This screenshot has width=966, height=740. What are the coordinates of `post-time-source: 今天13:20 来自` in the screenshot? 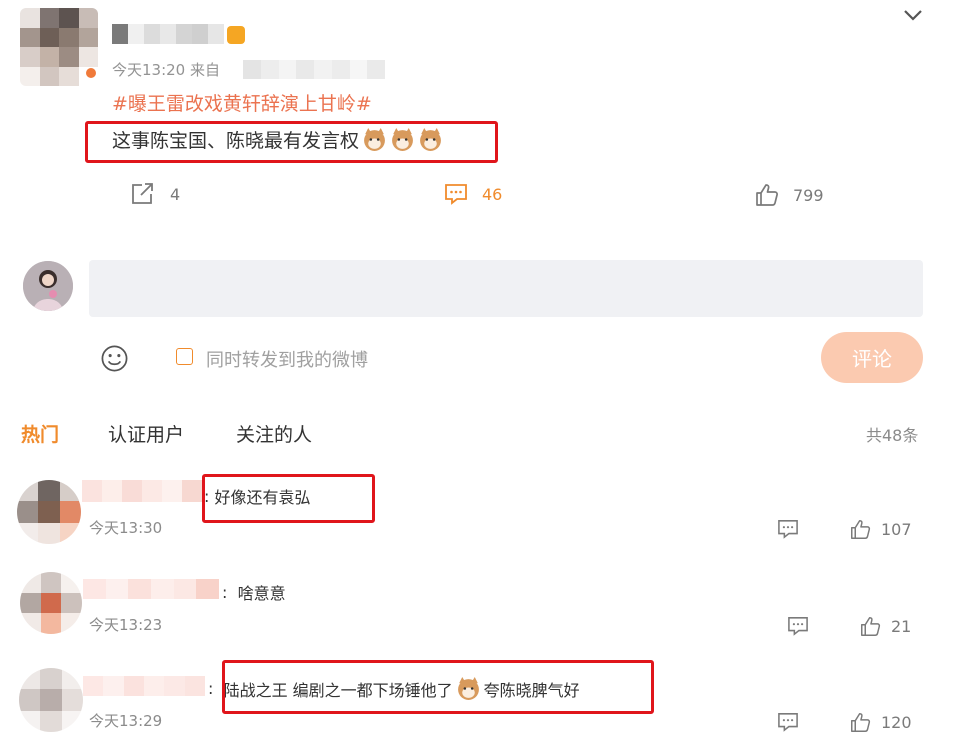 It's located at (166, 70).